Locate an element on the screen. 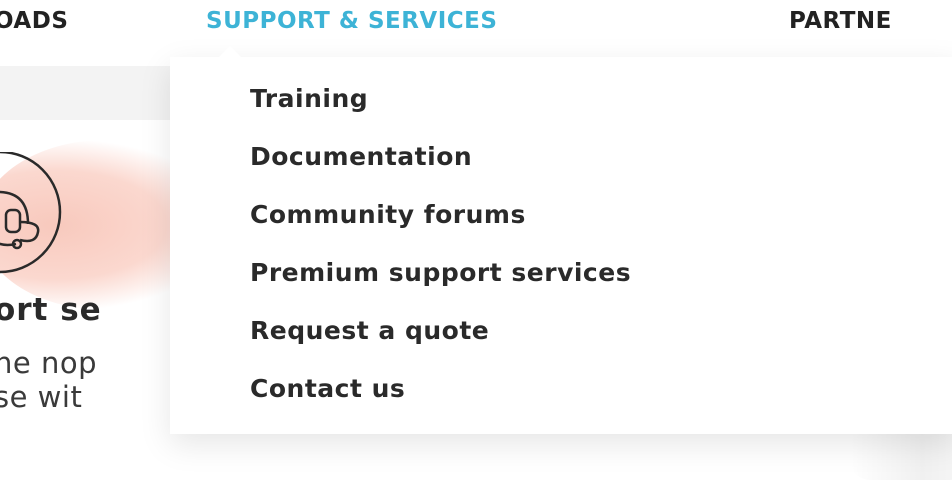  nav-item-support-services: SUPPORT & SERVICES is located at coordinates (351, 21).